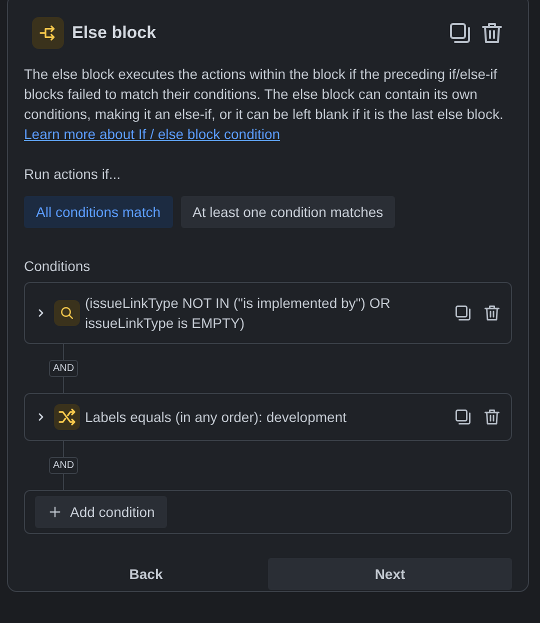 This screenshot has width=540, height=623. I want to click on condition-text: (issueLinkType NOT IN ("is implemented by") OR issueLinkType is EMPTY), so click(238, 313).